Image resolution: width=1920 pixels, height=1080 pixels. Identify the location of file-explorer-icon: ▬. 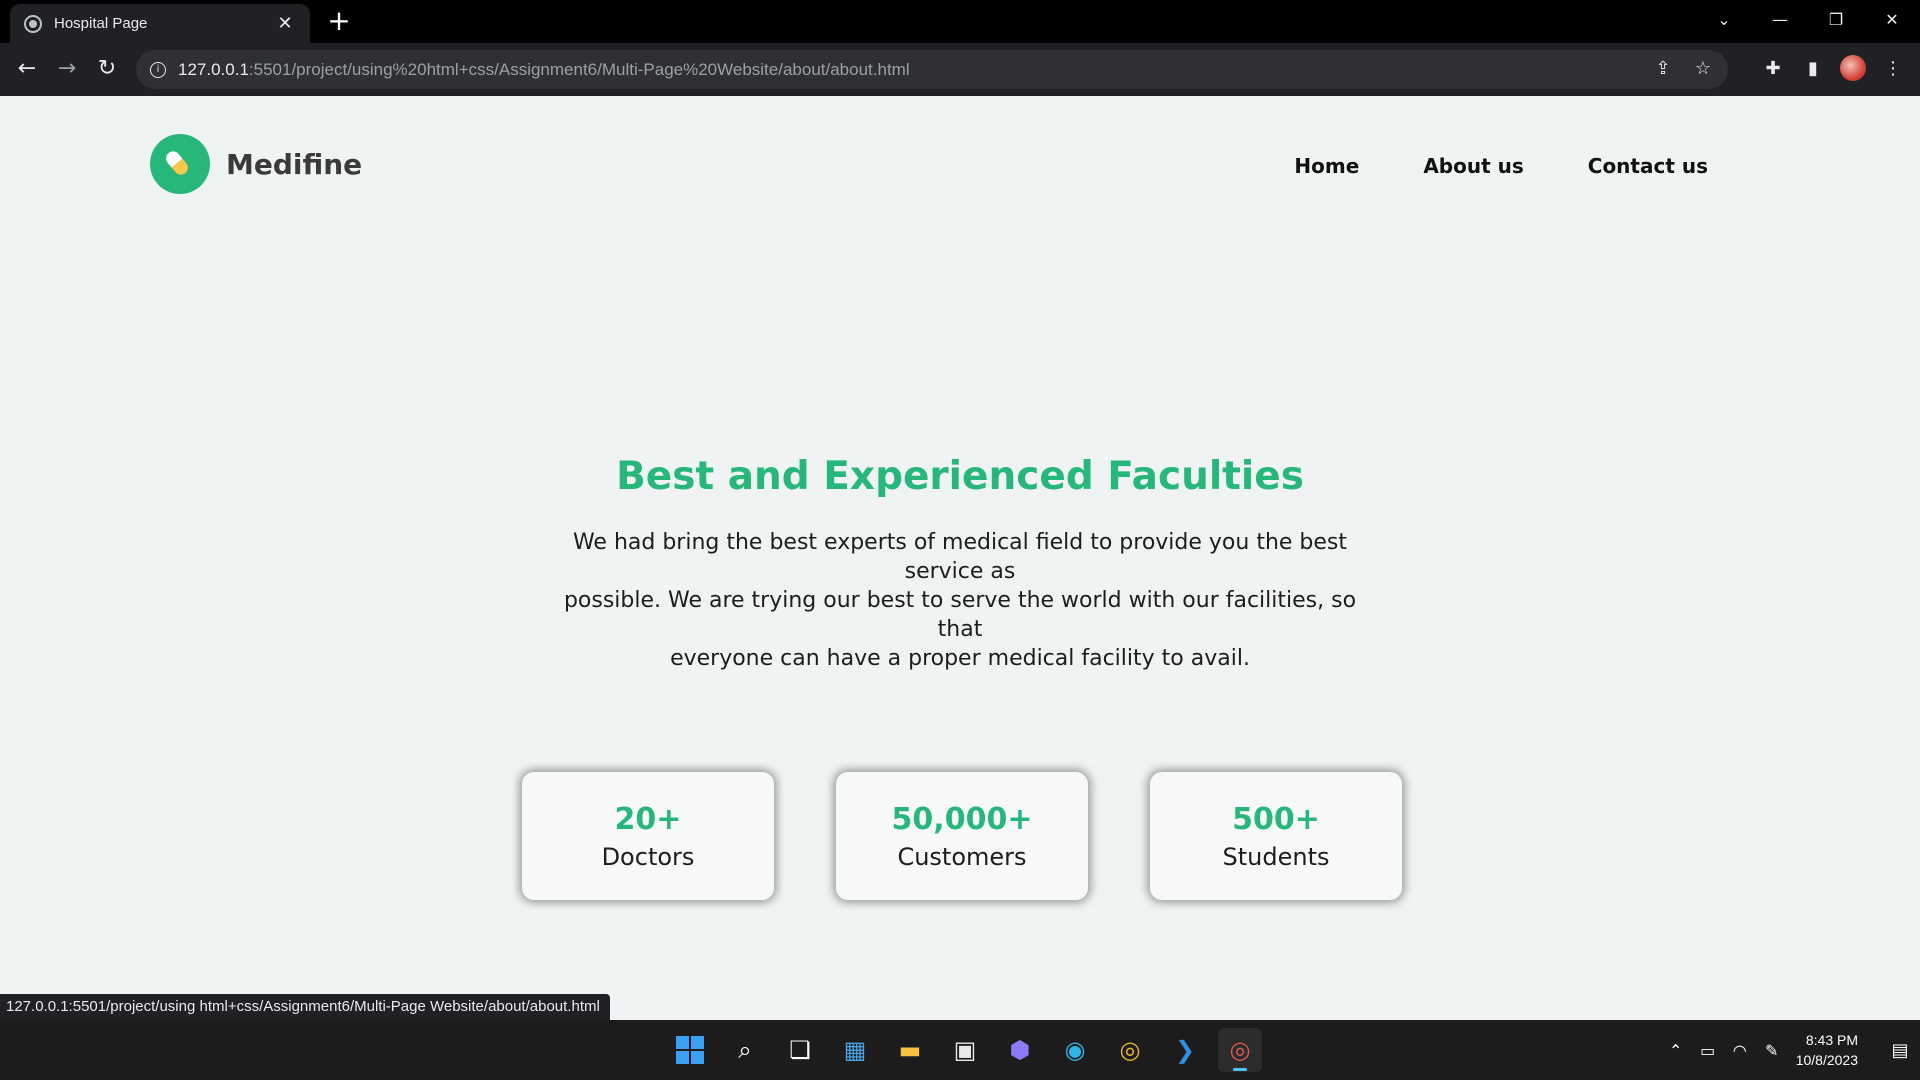
(910, 1050).